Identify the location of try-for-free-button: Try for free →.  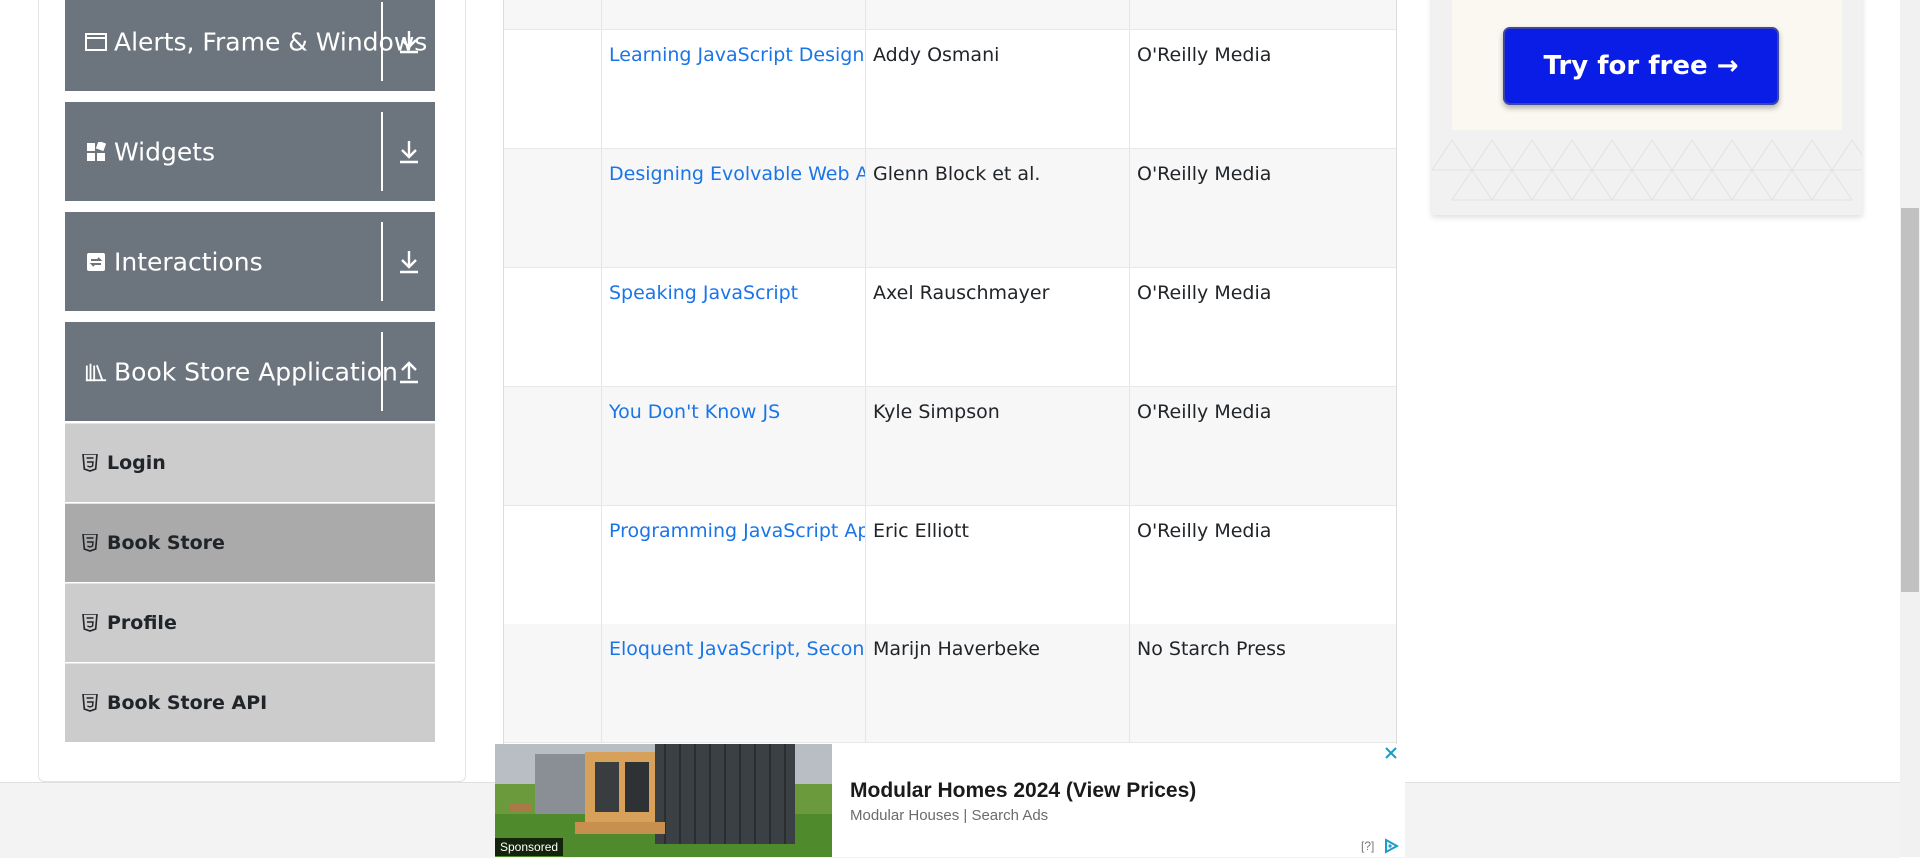
(1641, 66).